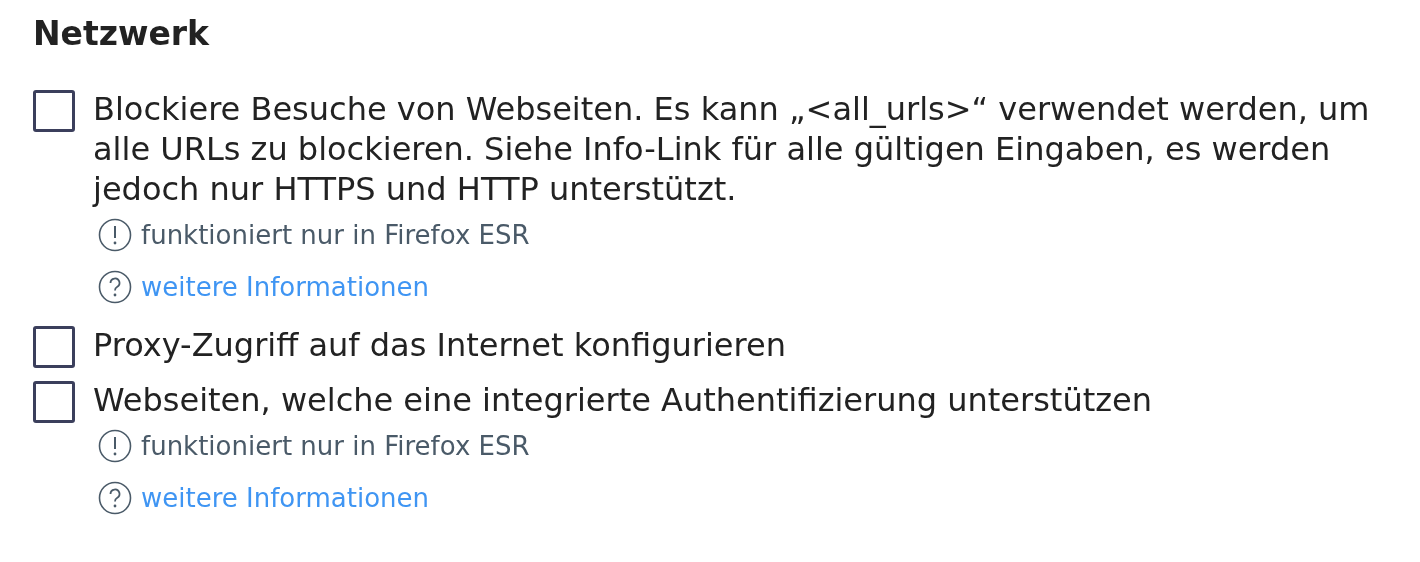  Describe the element at coordinates (122, 33) in the screenshot. I see `section-title: Netzwerk` at that location.